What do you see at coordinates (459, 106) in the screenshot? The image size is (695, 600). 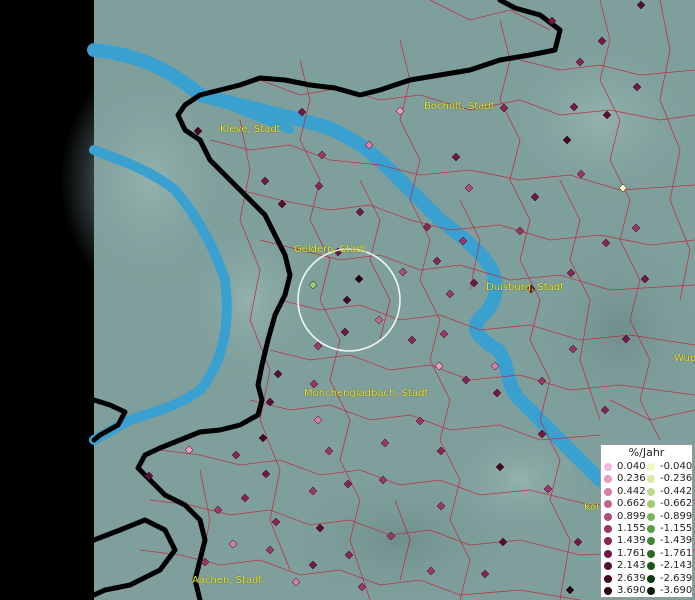 I see `city-label: Bocholt, Stadt` at bounding box center [459, 106].